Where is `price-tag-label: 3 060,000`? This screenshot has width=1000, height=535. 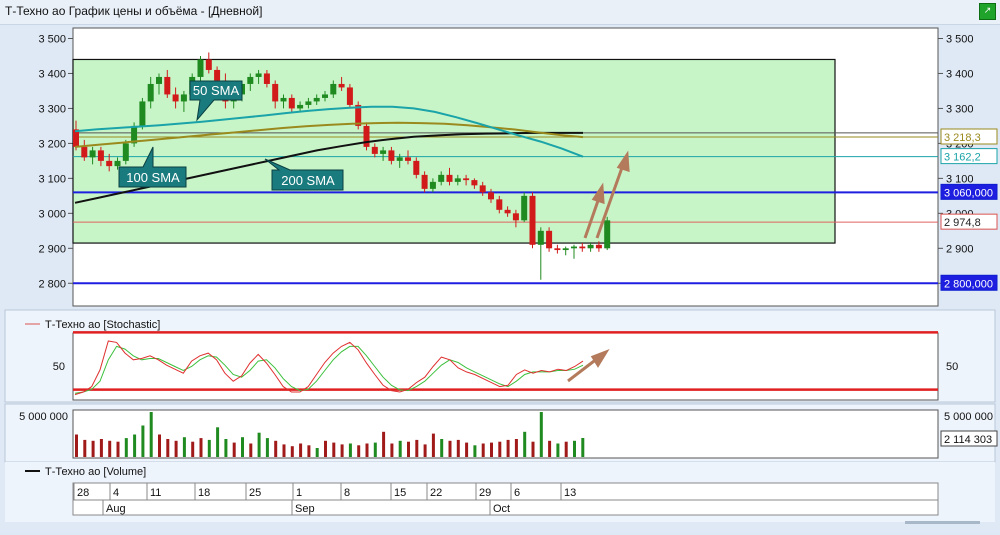
price-tag-label: 3 060,000 is located at coordinates (968, 193).